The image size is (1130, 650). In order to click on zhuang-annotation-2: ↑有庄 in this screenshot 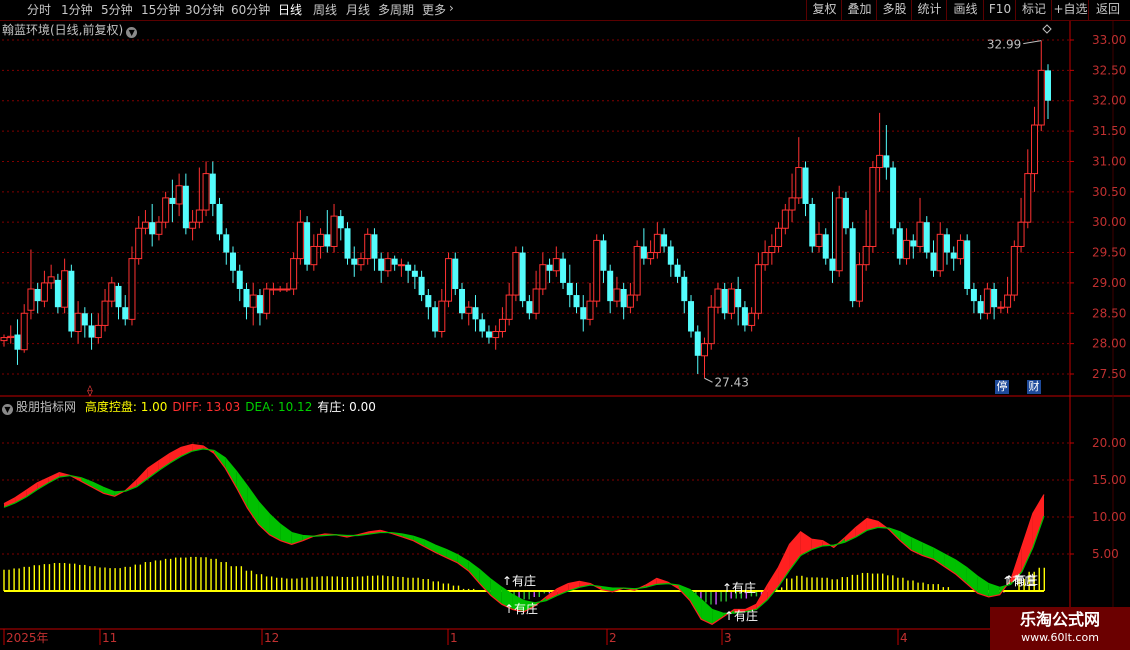, I will do `click(739, 587)`.